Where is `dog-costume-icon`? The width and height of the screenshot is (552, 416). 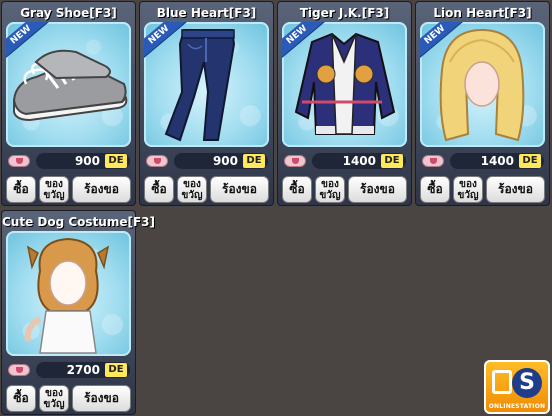 dog-costume-icon is located at coordinates (67, 295).